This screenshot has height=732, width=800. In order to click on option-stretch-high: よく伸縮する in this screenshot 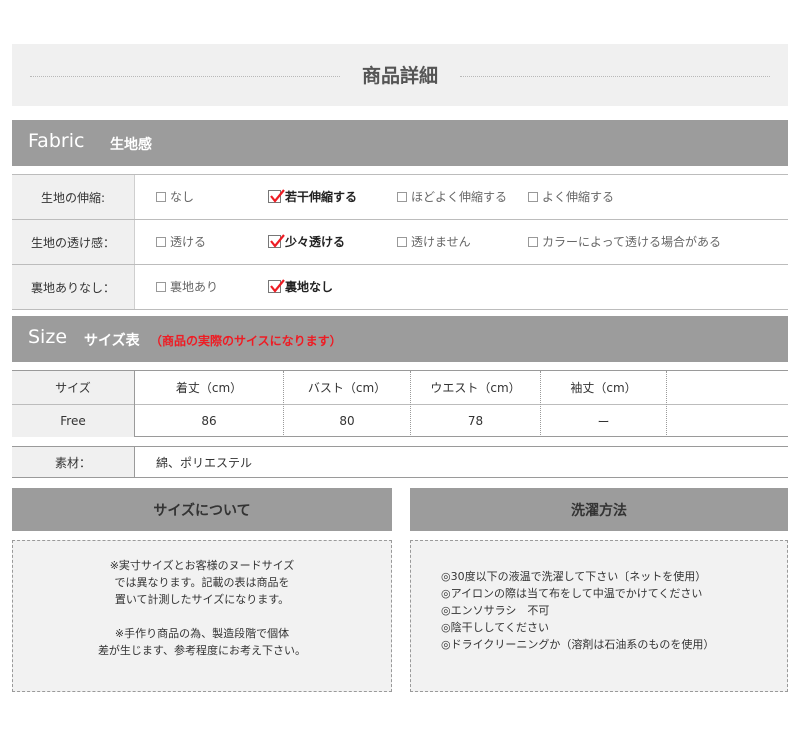, I will do `click(571, 196)`.